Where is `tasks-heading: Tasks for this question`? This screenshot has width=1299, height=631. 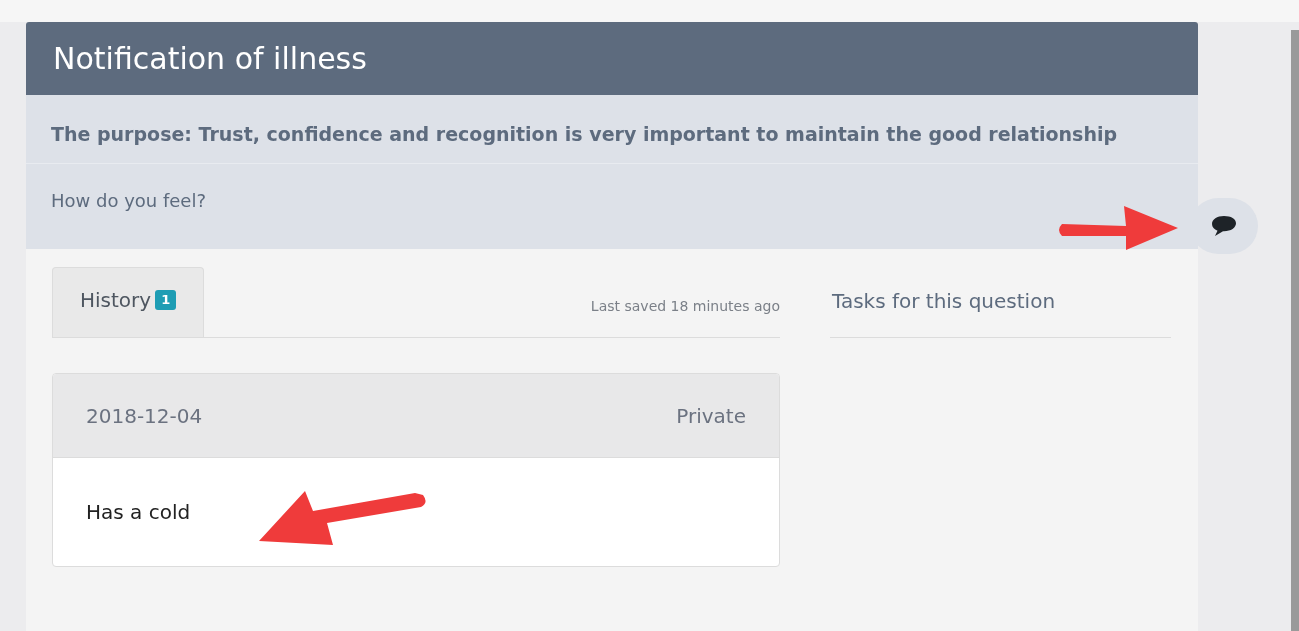 tasks-heading: Tasks for this question is located at coordinates (943, 301).